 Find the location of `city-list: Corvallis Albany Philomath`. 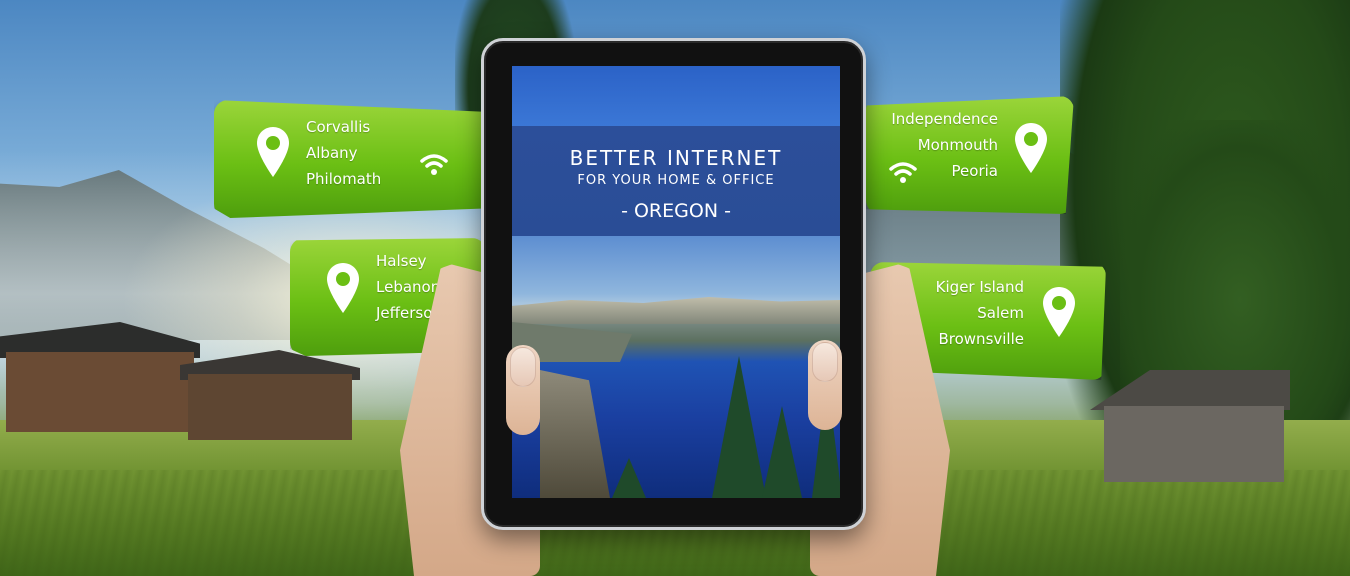

city-list: Corvallis Albany Philomath is located at coordinates (343, 153).